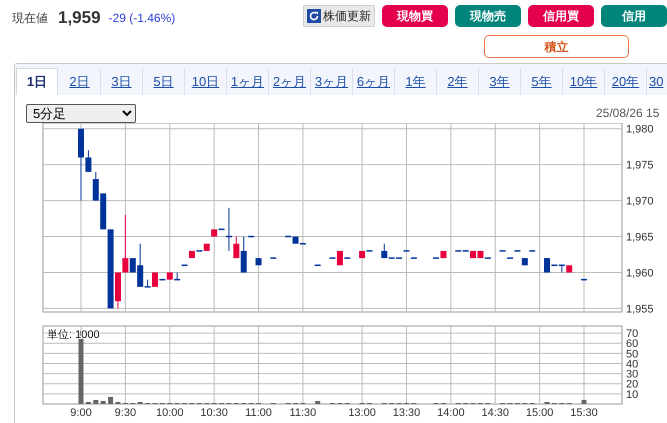  Describe the element at coordinates (488, 16) in the screenshot. I see `trade-button: 現物売` at that location.